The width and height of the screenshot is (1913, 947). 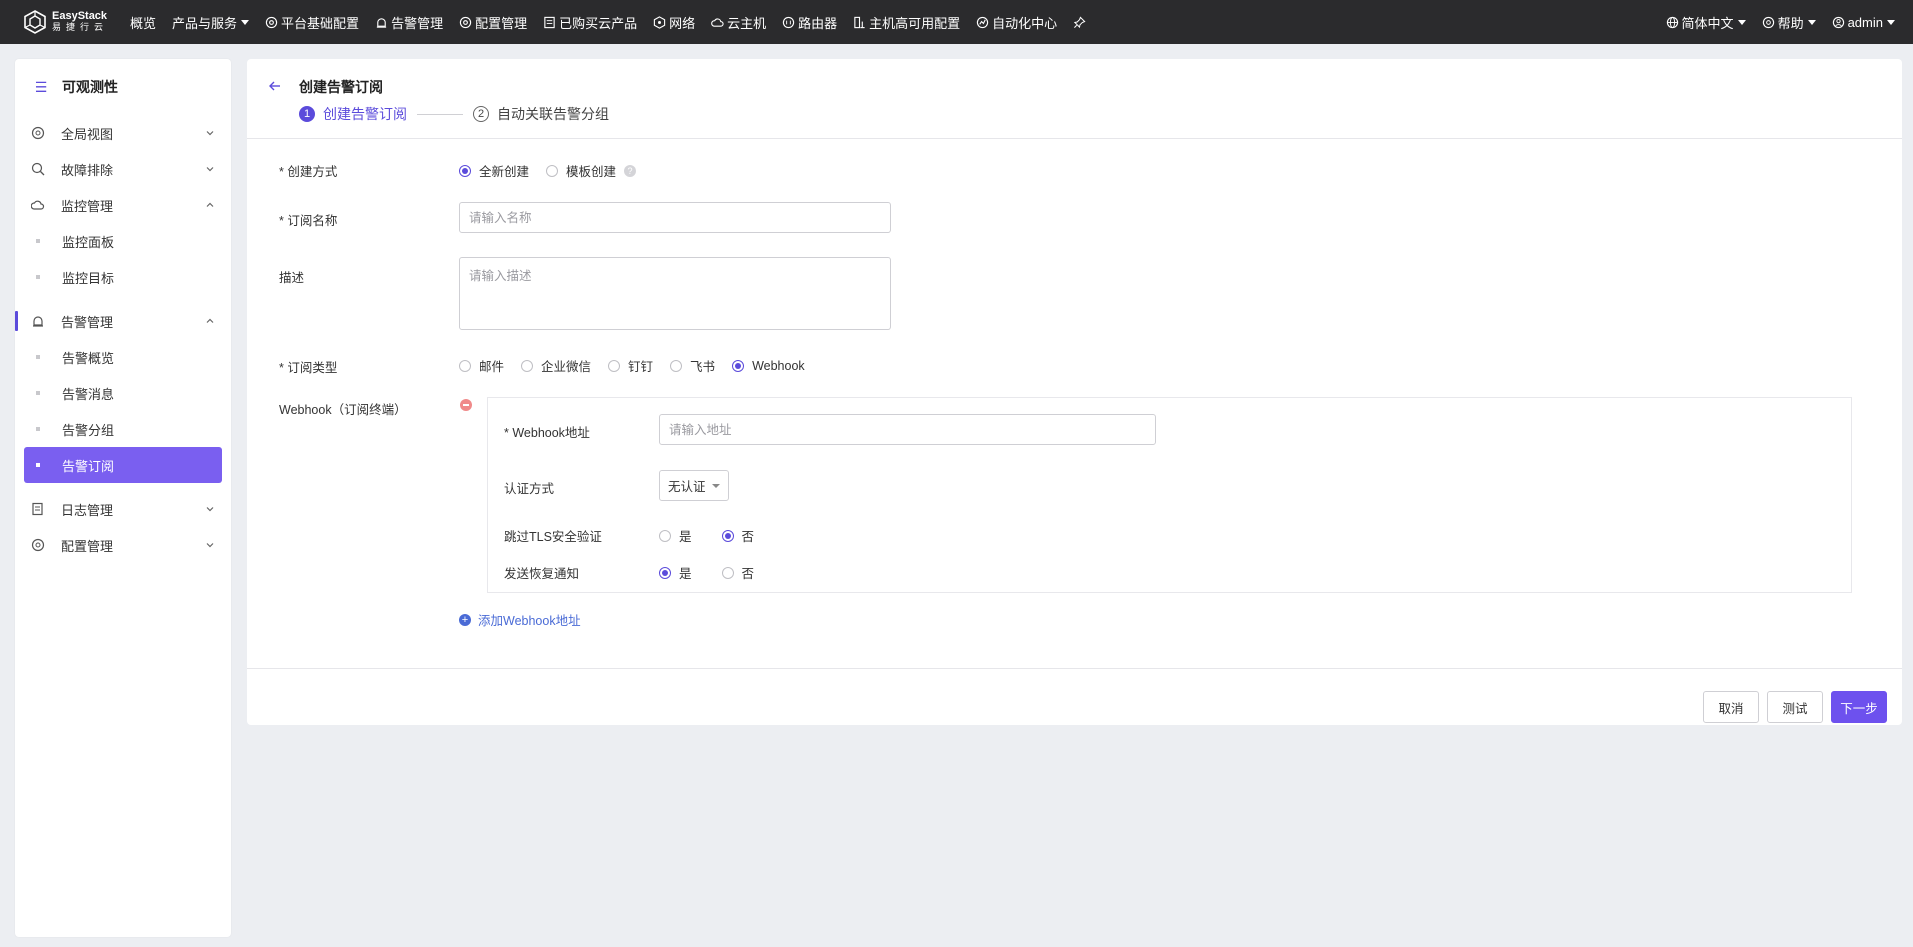 What do you see at coordinates (87, 170) in the screenshot?
I see `sidebar-group-label: 故障排除` at bounding box center [87, 170].